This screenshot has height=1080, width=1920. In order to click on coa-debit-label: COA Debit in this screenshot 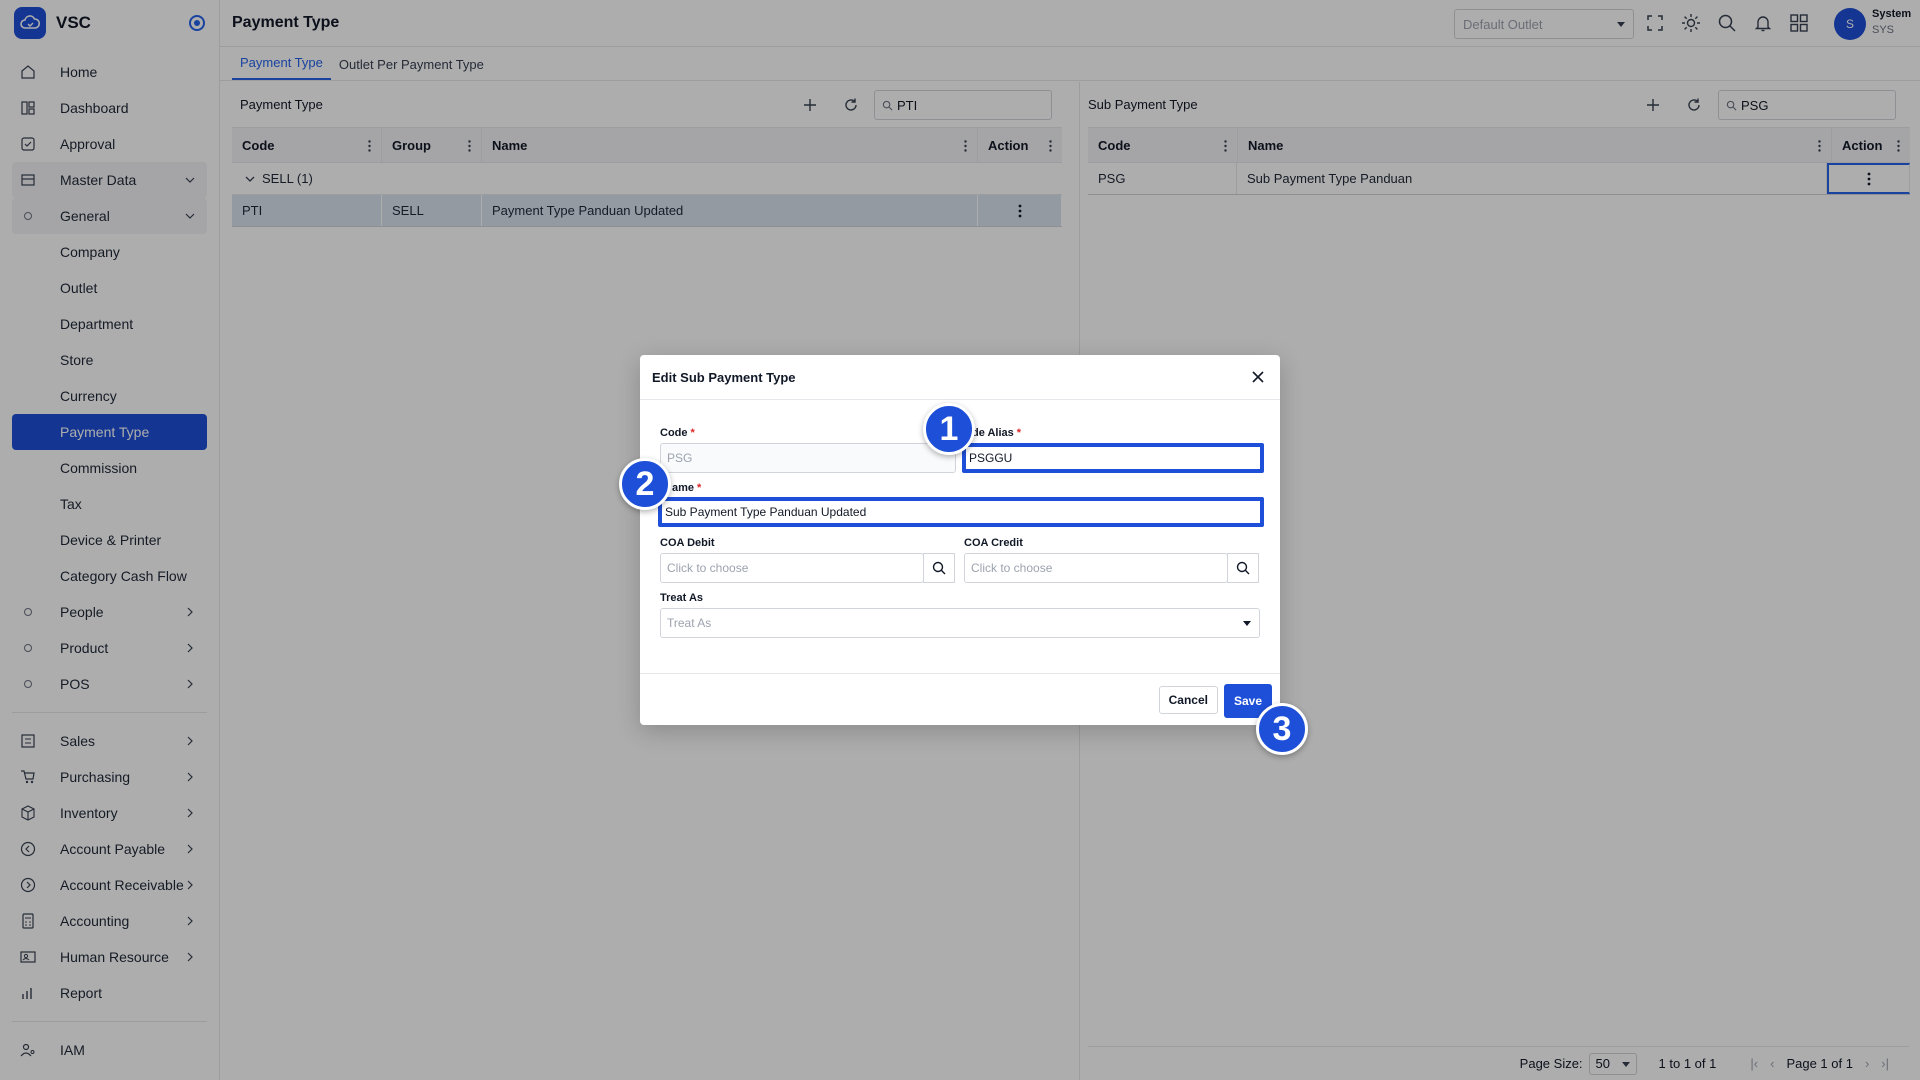, I will do `click(687, 543)`.